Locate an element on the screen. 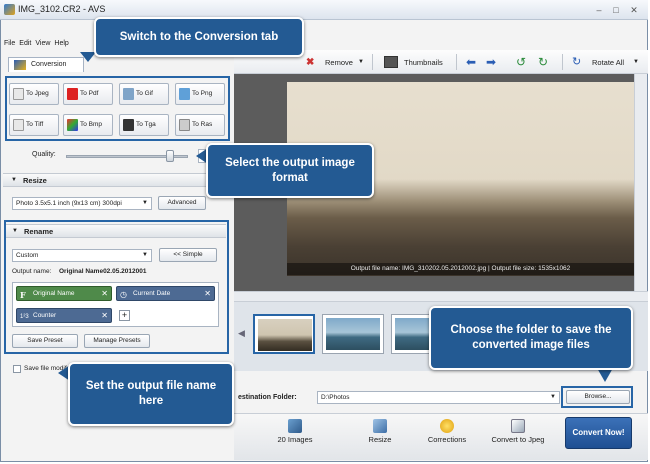 The image size is (650, 464). menu-file: File is located at coordinates (9, 43).